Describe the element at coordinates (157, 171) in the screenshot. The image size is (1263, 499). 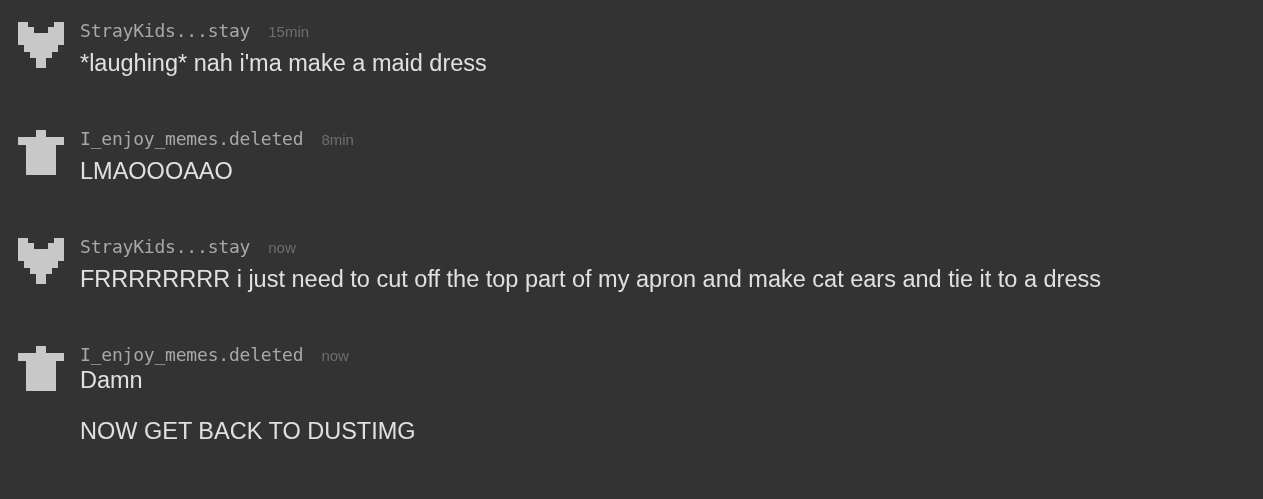
I see `message-text: LMAOOOAAO` at that location.